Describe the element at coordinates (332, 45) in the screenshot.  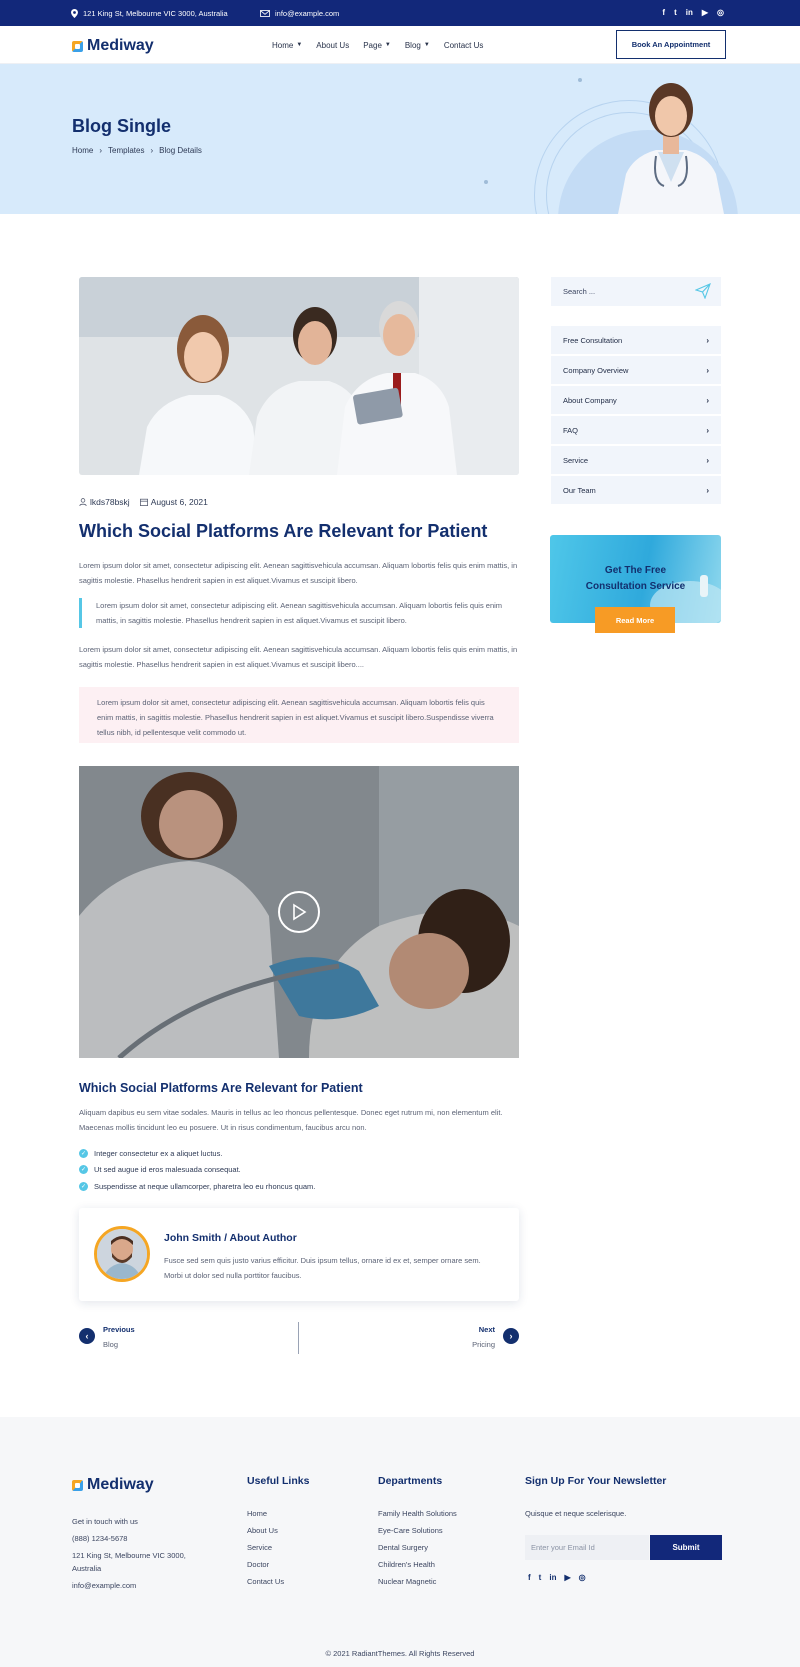
I see `menu-item-about: About Us` at that location.